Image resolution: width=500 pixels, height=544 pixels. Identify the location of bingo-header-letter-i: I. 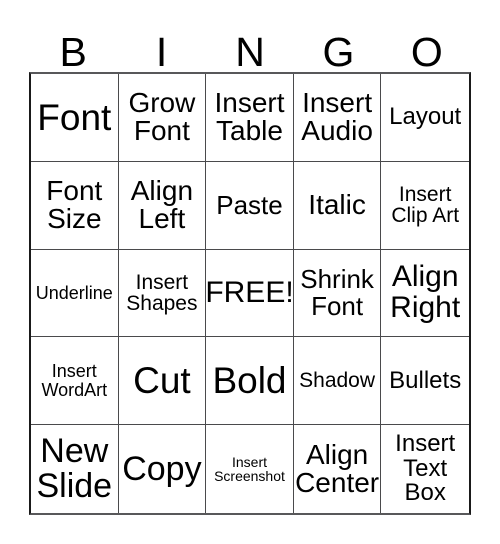
(161, 51).